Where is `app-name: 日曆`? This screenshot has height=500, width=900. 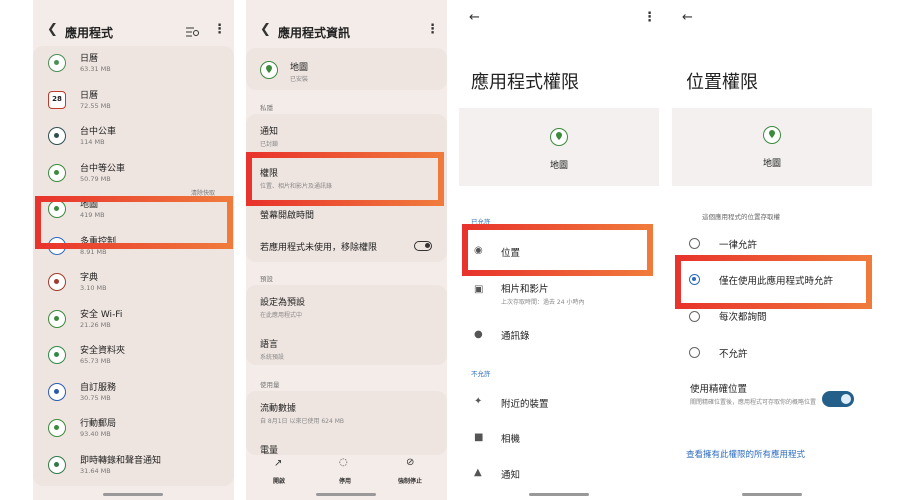
app-name: 日曆 is located at coordinates (89, 95).